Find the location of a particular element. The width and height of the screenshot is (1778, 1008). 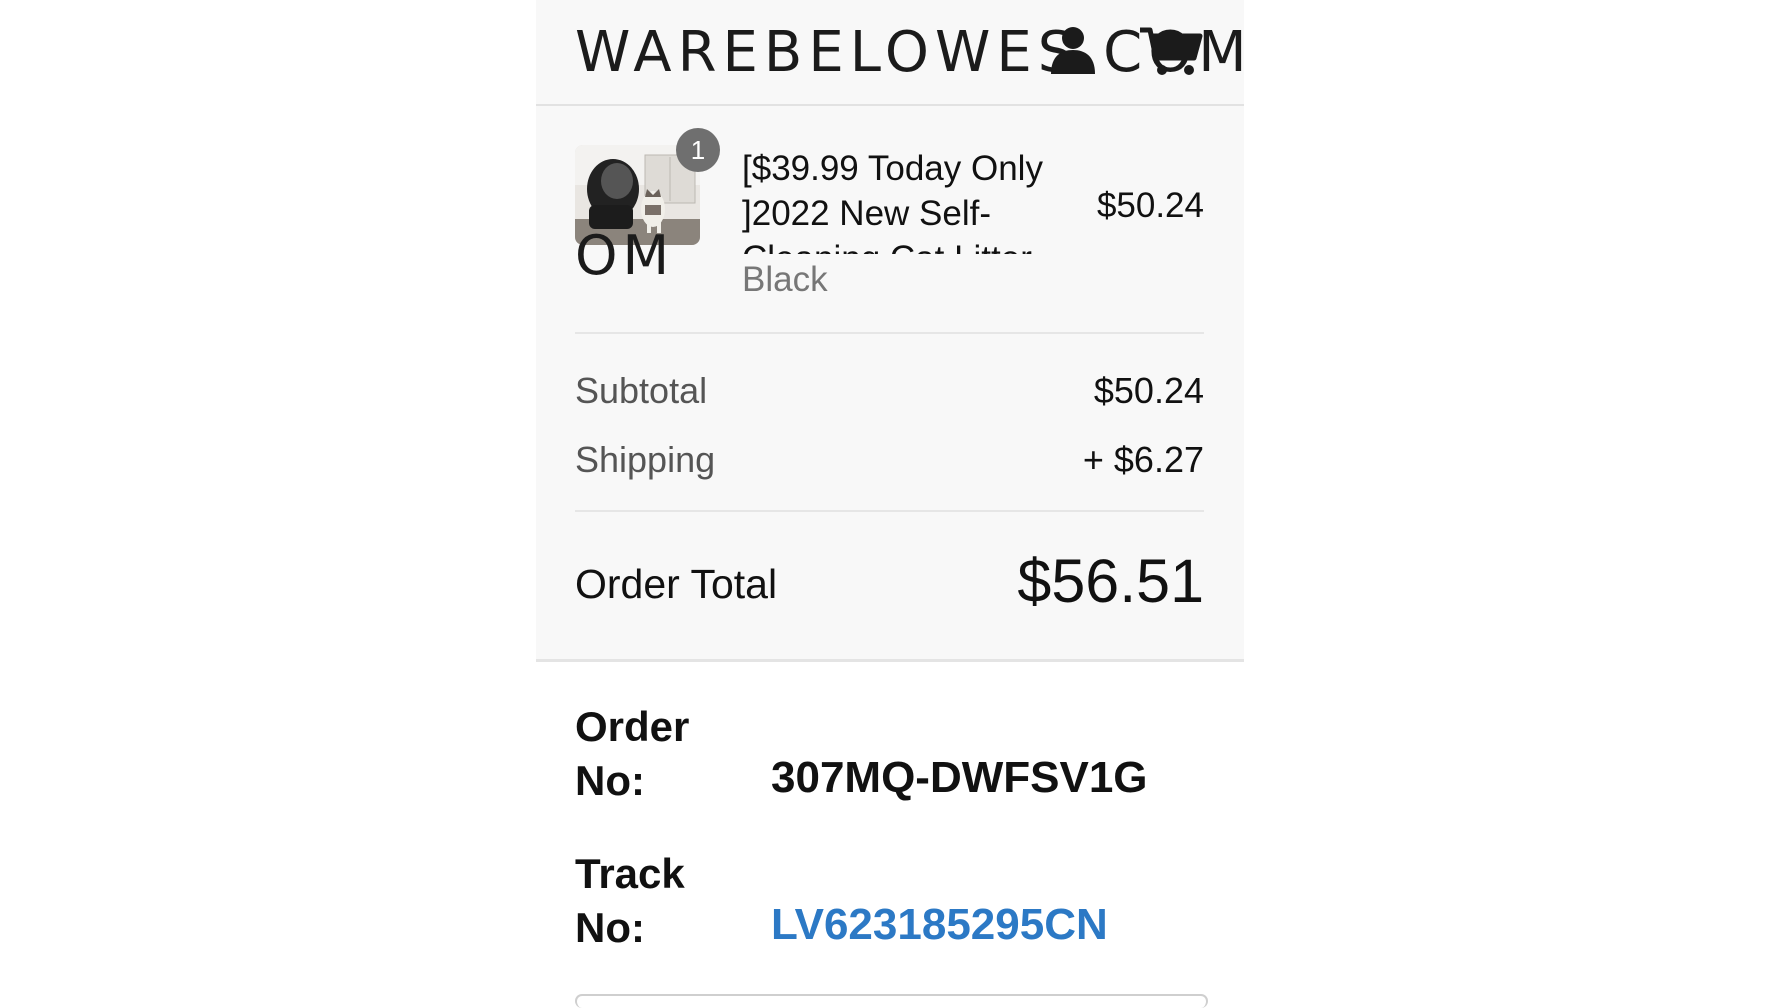

product-variant: Black is located at coordinates (785, 279).